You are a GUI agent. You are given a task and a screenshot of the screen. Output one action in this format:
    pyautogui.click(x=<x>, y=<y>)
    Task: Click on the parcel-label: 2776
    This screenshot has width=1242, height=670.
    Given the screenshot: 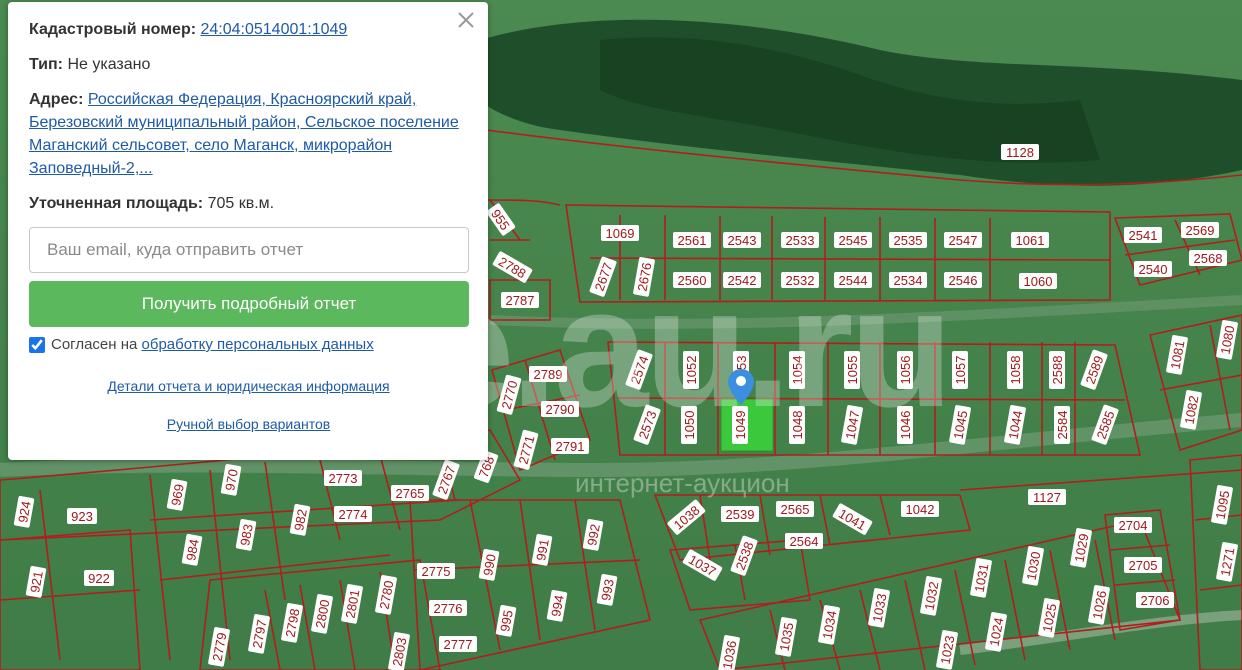 What is the action you would take?
    pyautogui.click(x=448, y=608)
    